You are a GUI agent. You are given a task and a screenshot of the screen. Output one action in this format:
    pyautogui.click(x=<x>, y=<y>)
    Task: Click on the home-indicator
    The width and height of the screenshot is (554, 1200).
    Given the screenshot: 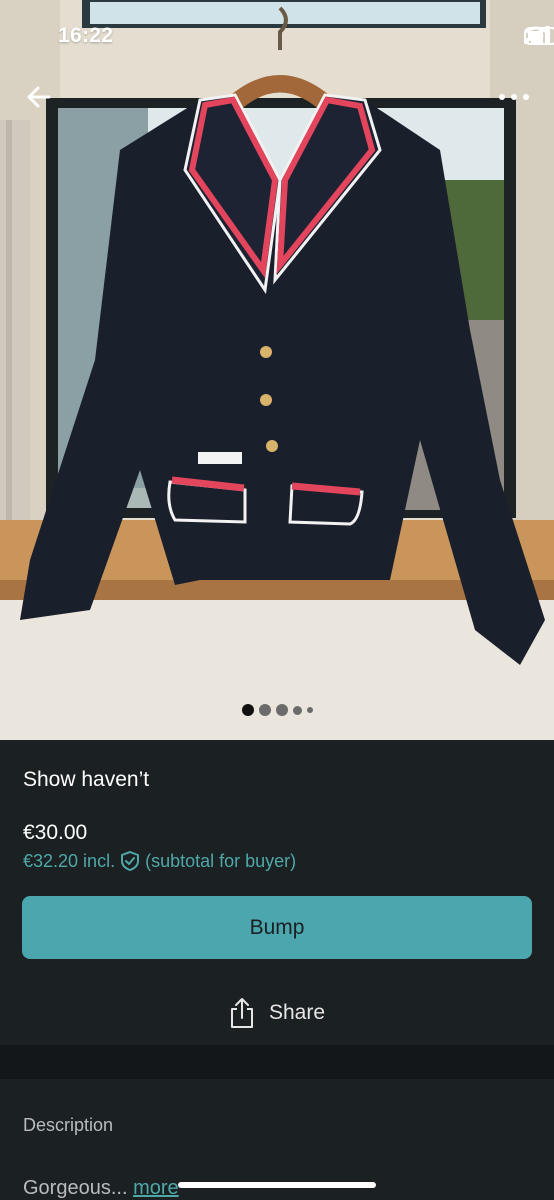 What is the action you would take?
    pyautogui.click(x=277, y=1185)
    